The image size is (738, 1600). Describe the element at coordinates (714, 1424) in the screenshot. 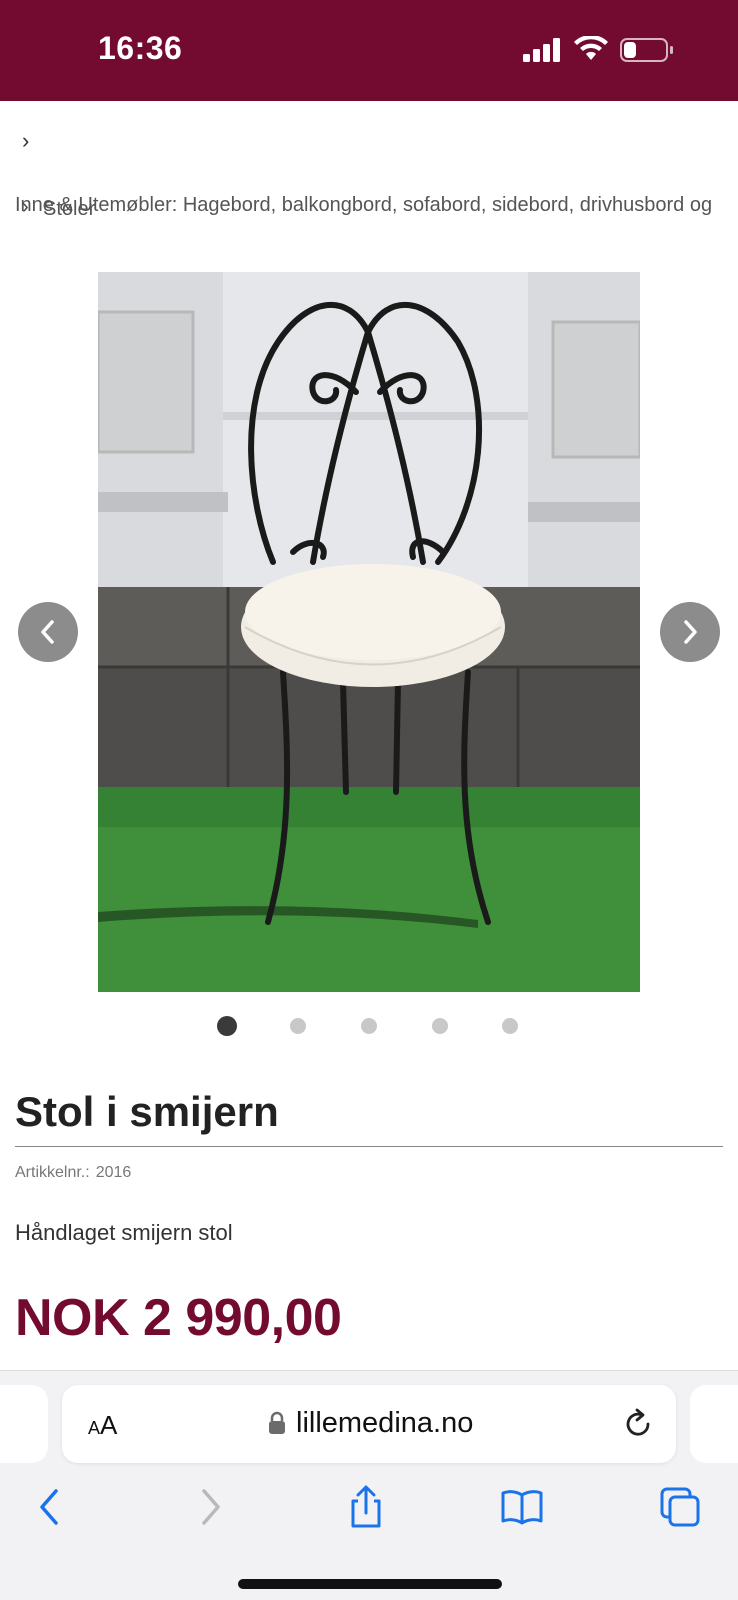

I see `next-tab-peek` at that location.